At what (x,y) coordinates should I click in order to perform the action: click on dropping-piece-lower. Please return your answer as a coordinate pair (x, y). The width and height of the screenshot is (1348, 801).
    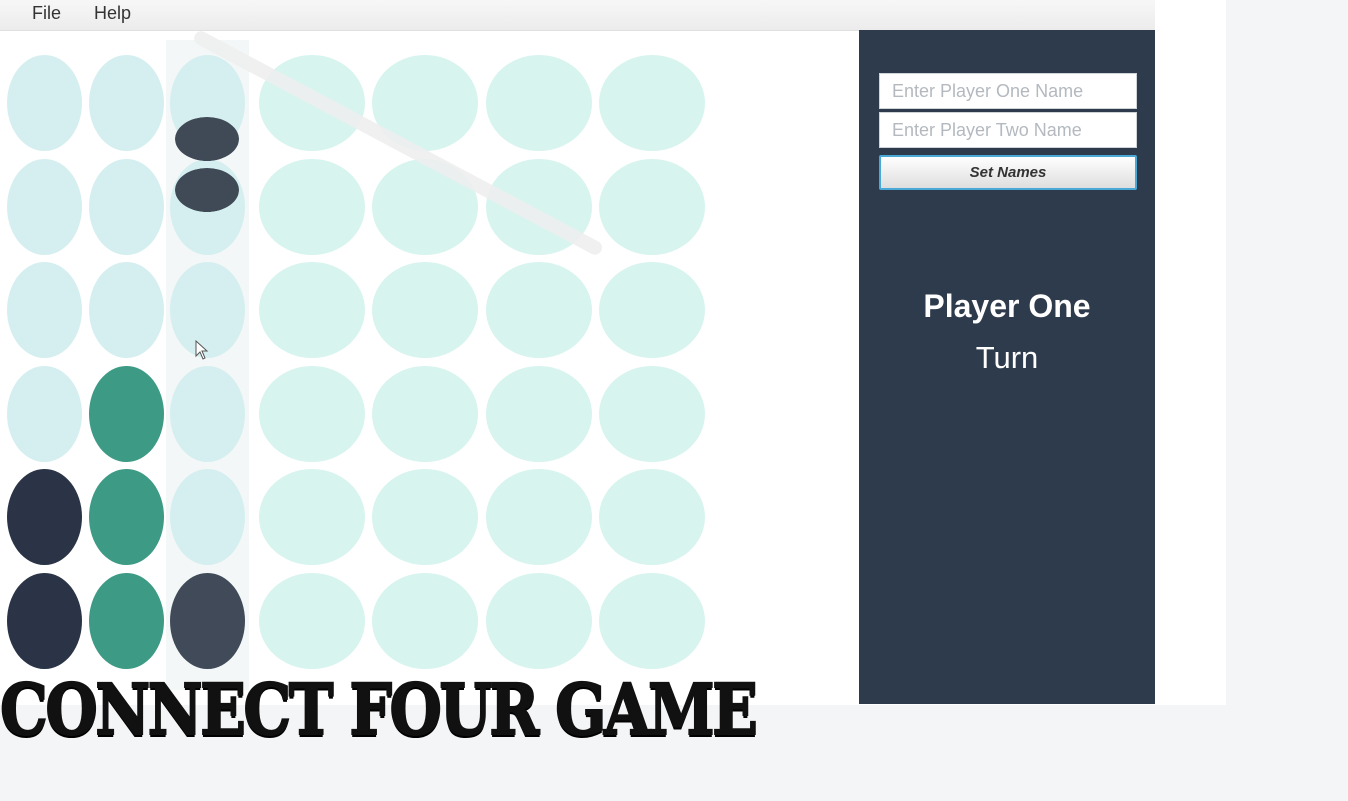
    Looking at the image, I should click on (207, 190).